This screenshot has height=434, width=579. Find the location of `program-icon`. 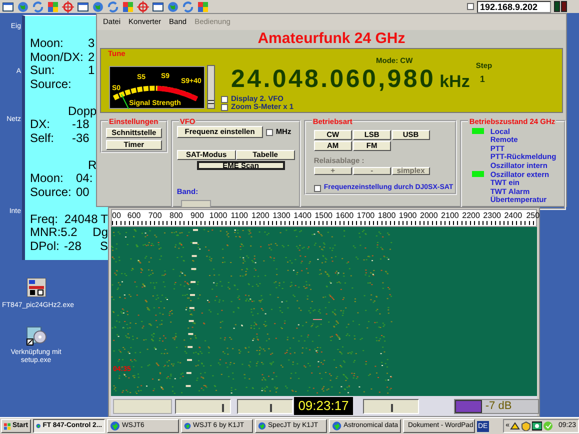

program-icon is located at coordinates (36, 287).